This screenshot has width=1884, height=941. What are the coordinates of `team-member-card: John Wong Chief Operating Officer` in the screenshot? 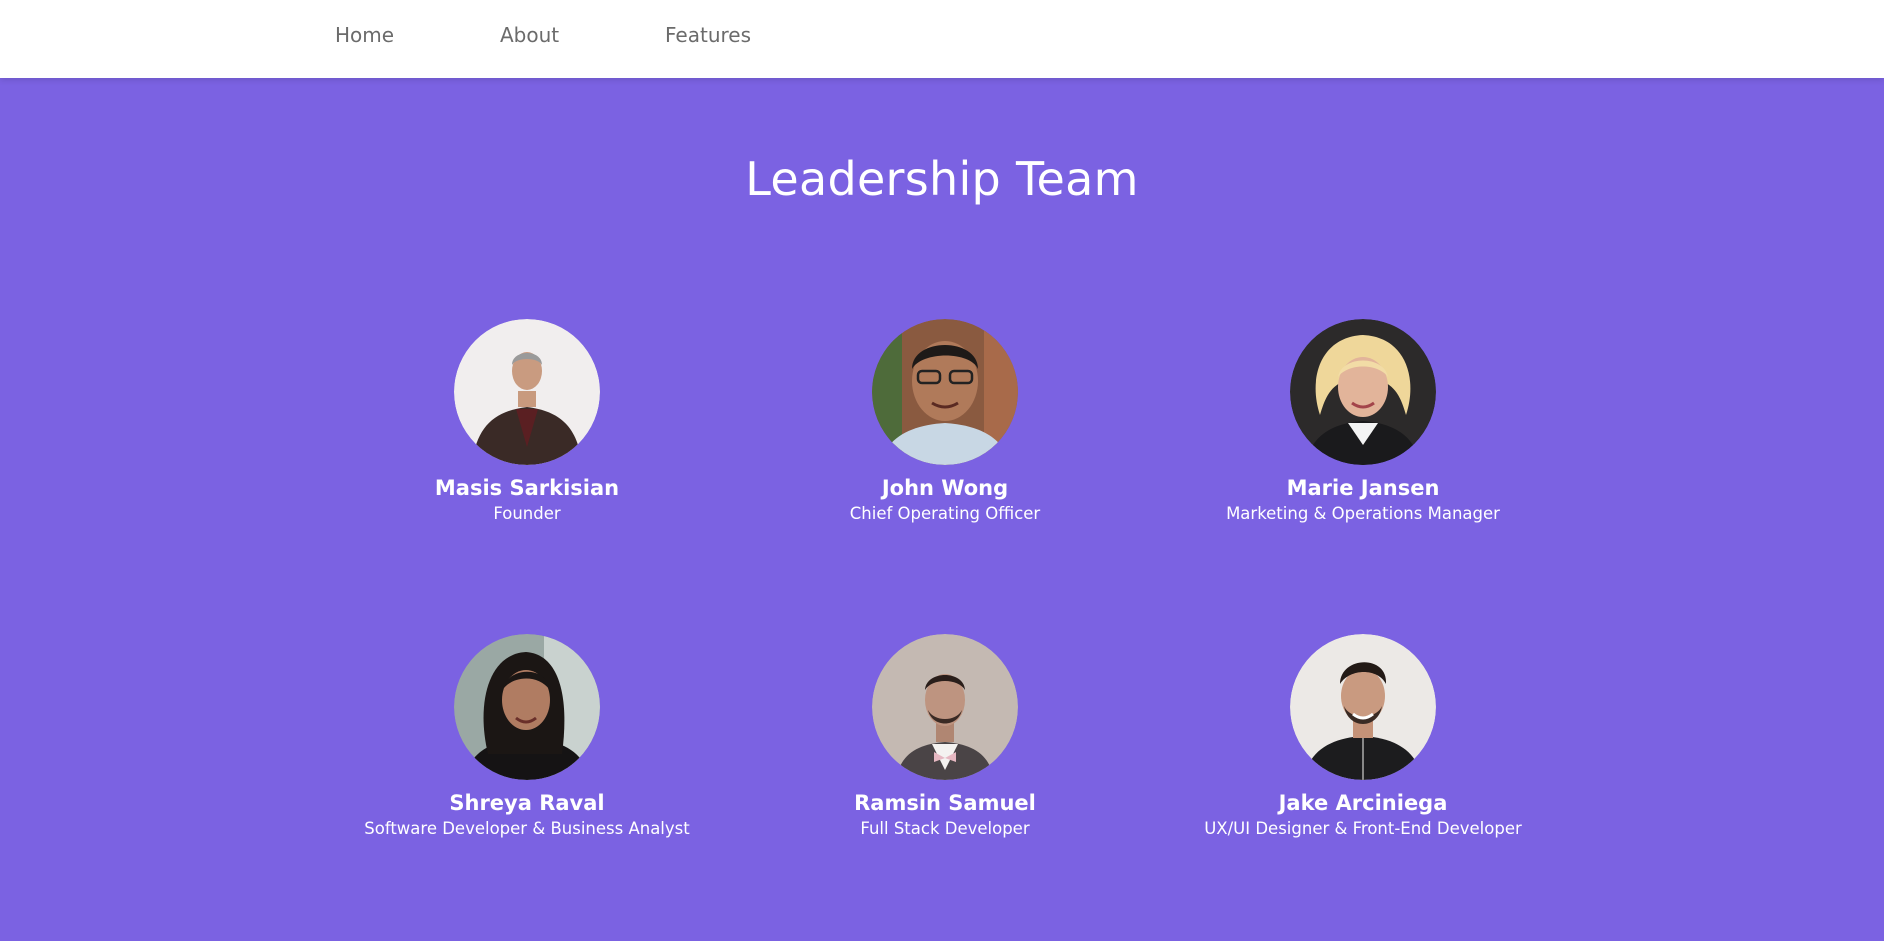 It's located at (945, 422).